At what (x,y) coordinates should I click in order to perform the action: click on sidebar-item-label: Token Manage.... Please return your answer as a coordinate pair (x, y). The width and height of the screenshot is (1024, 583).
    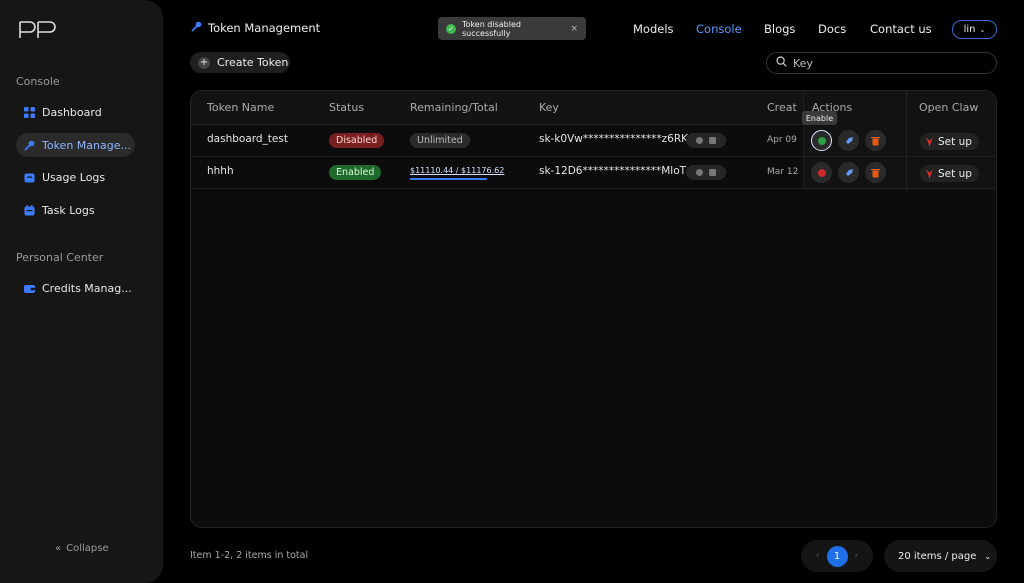
    Looking at the image, I should click on (86, 145).